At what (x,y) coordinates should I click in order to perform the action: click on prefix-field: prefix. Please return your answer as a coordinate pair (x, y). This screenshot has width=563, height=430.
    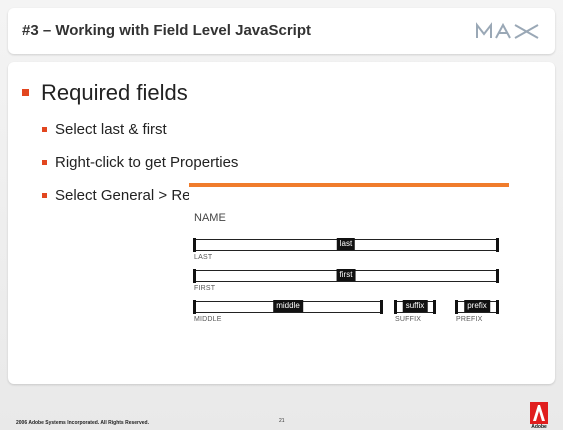
    Looking at the image, I should click on (477, 307).